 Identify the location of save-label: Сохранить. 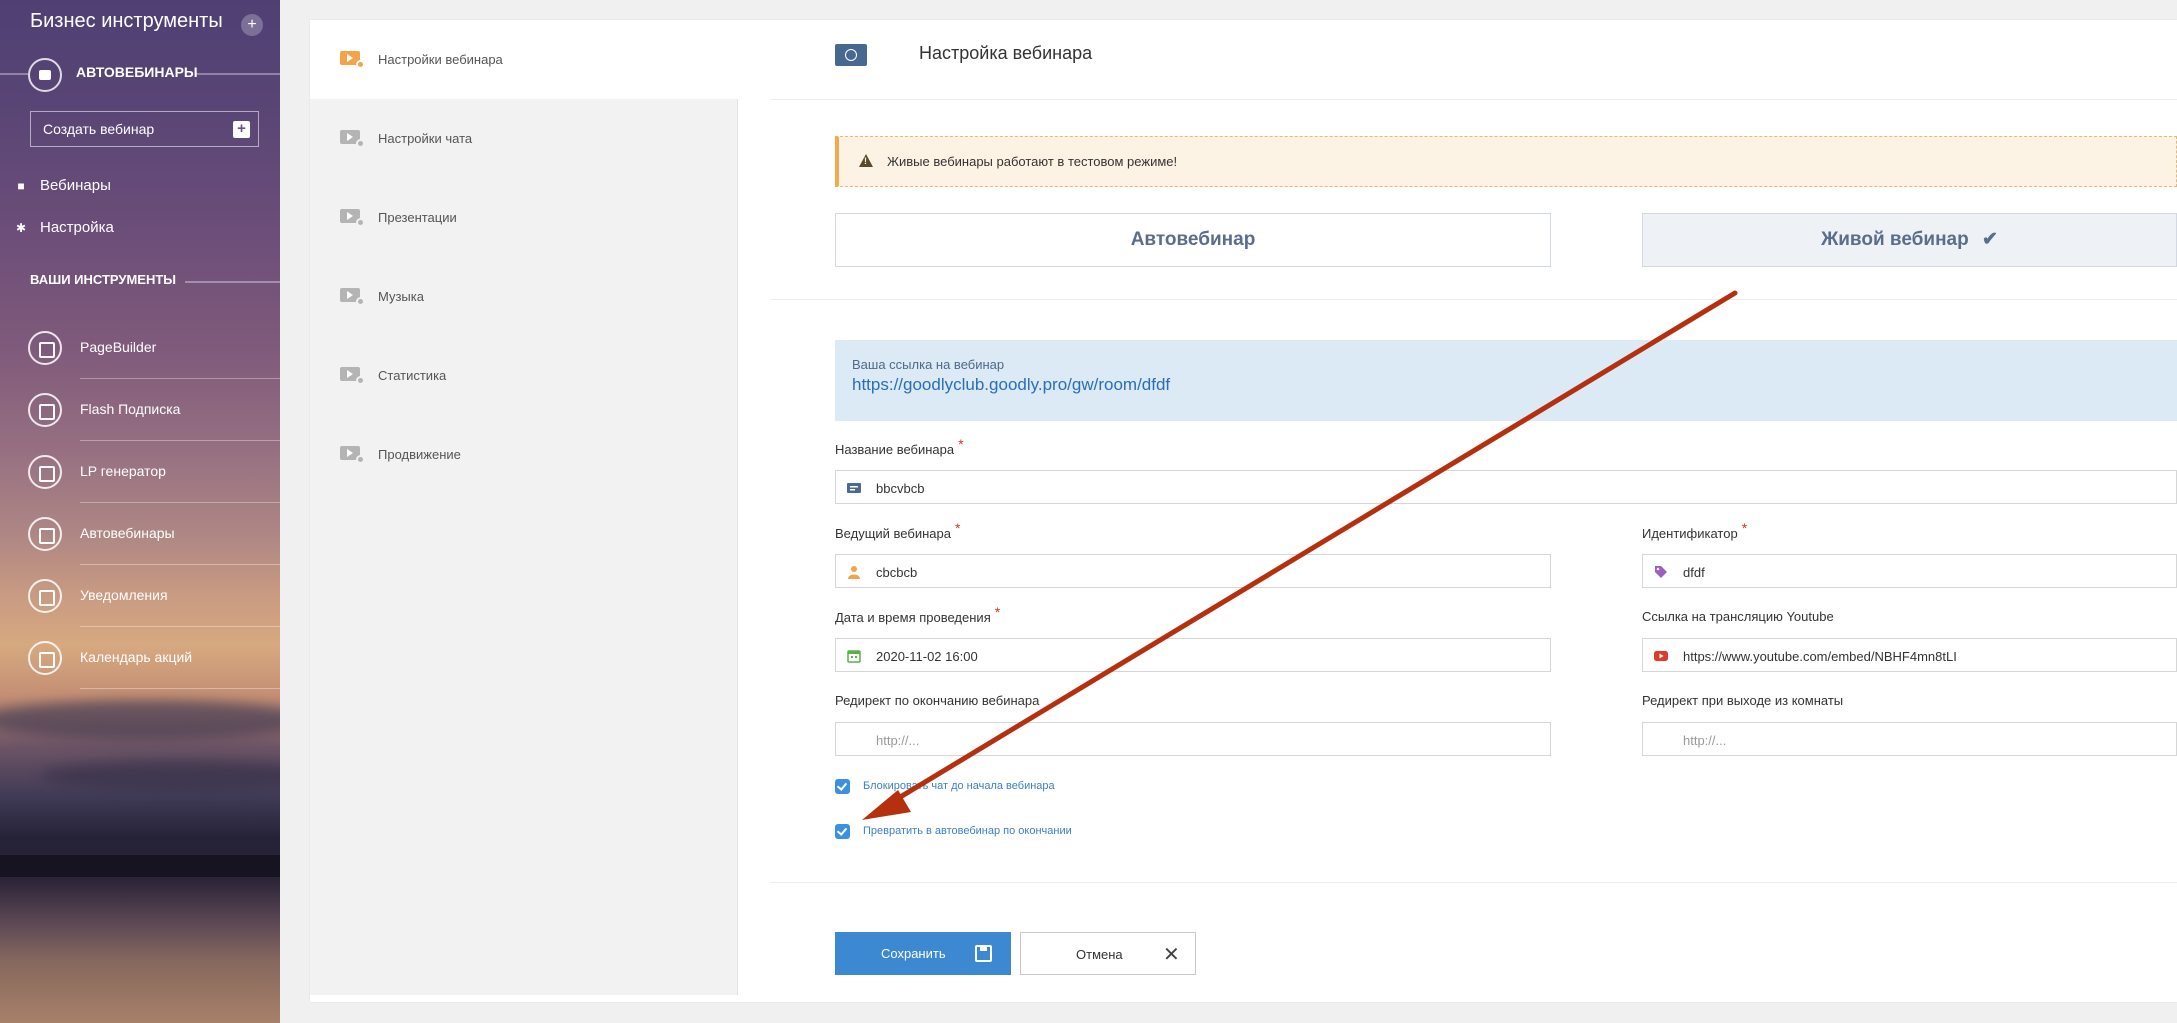
(913, 953).